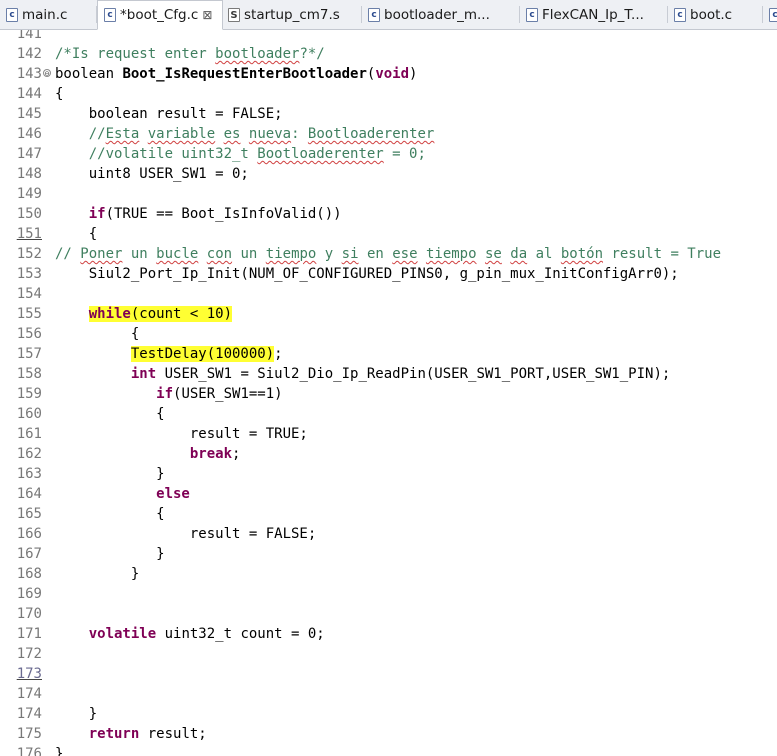 This screenshot has width=777, height=756. I want to click on code-token: botón, so click(582, 254).